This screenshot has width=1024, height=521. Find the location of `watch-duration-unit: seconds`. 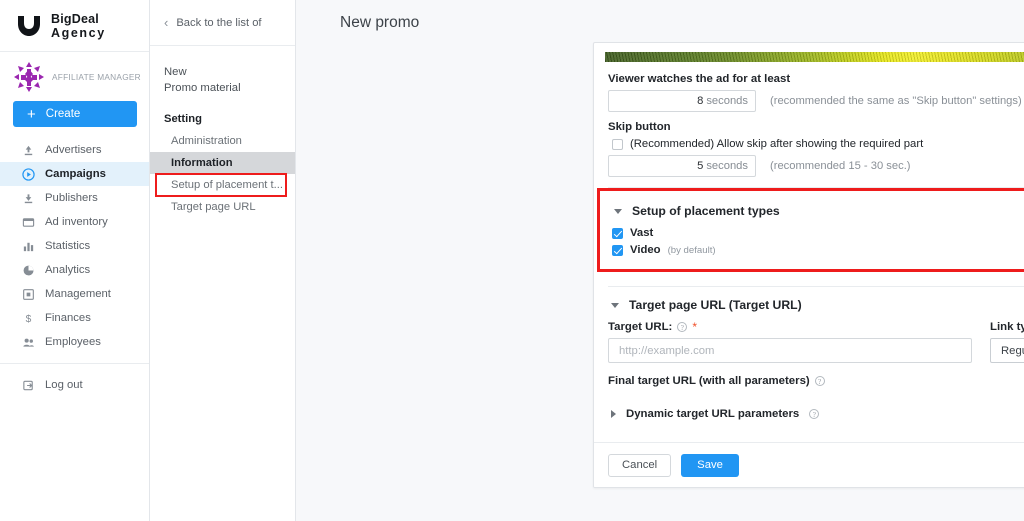

watch-duration-unit: seconds is located at coordinates (727, 101).